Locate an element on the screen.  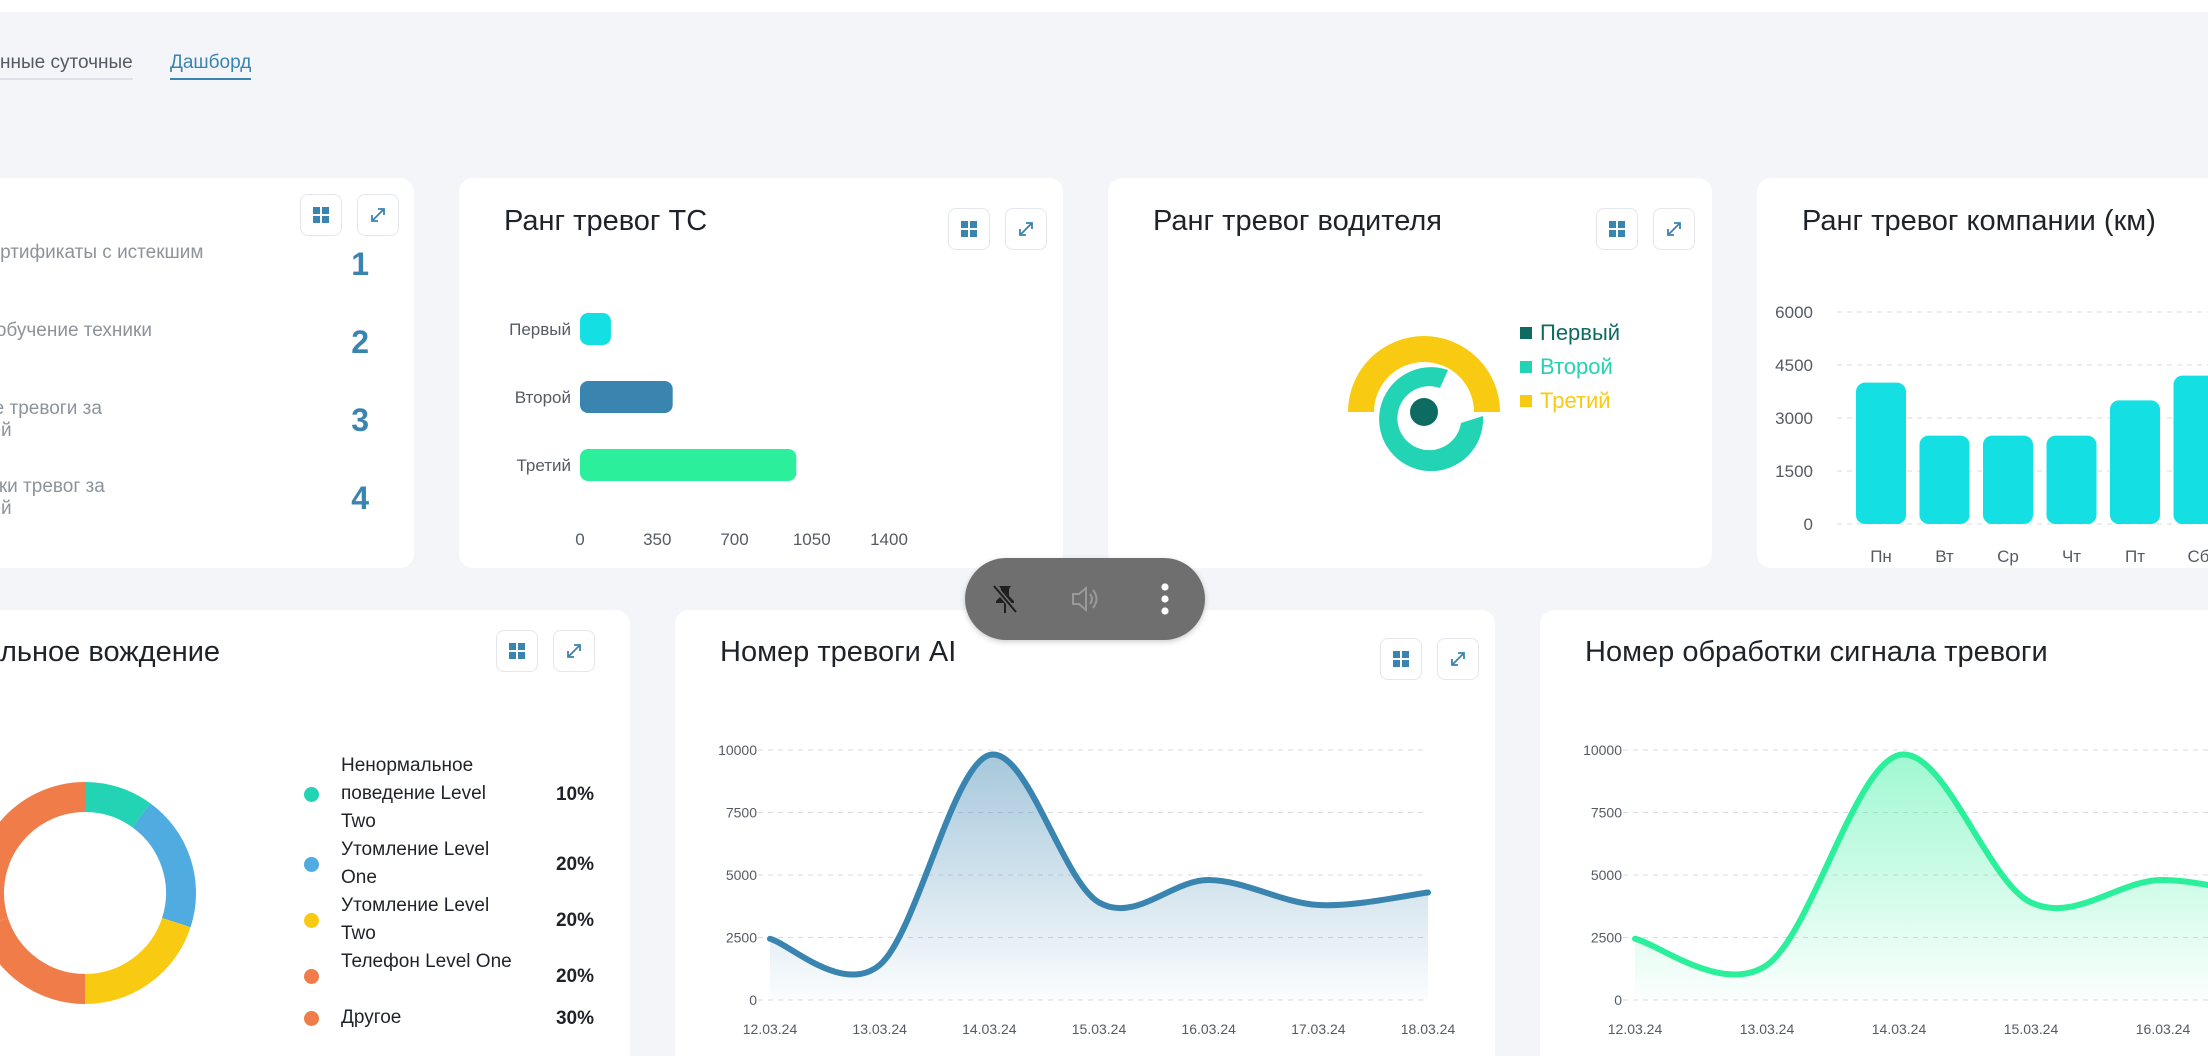
tab-dashboard: Дашборд is located at coordinates (211, 66).